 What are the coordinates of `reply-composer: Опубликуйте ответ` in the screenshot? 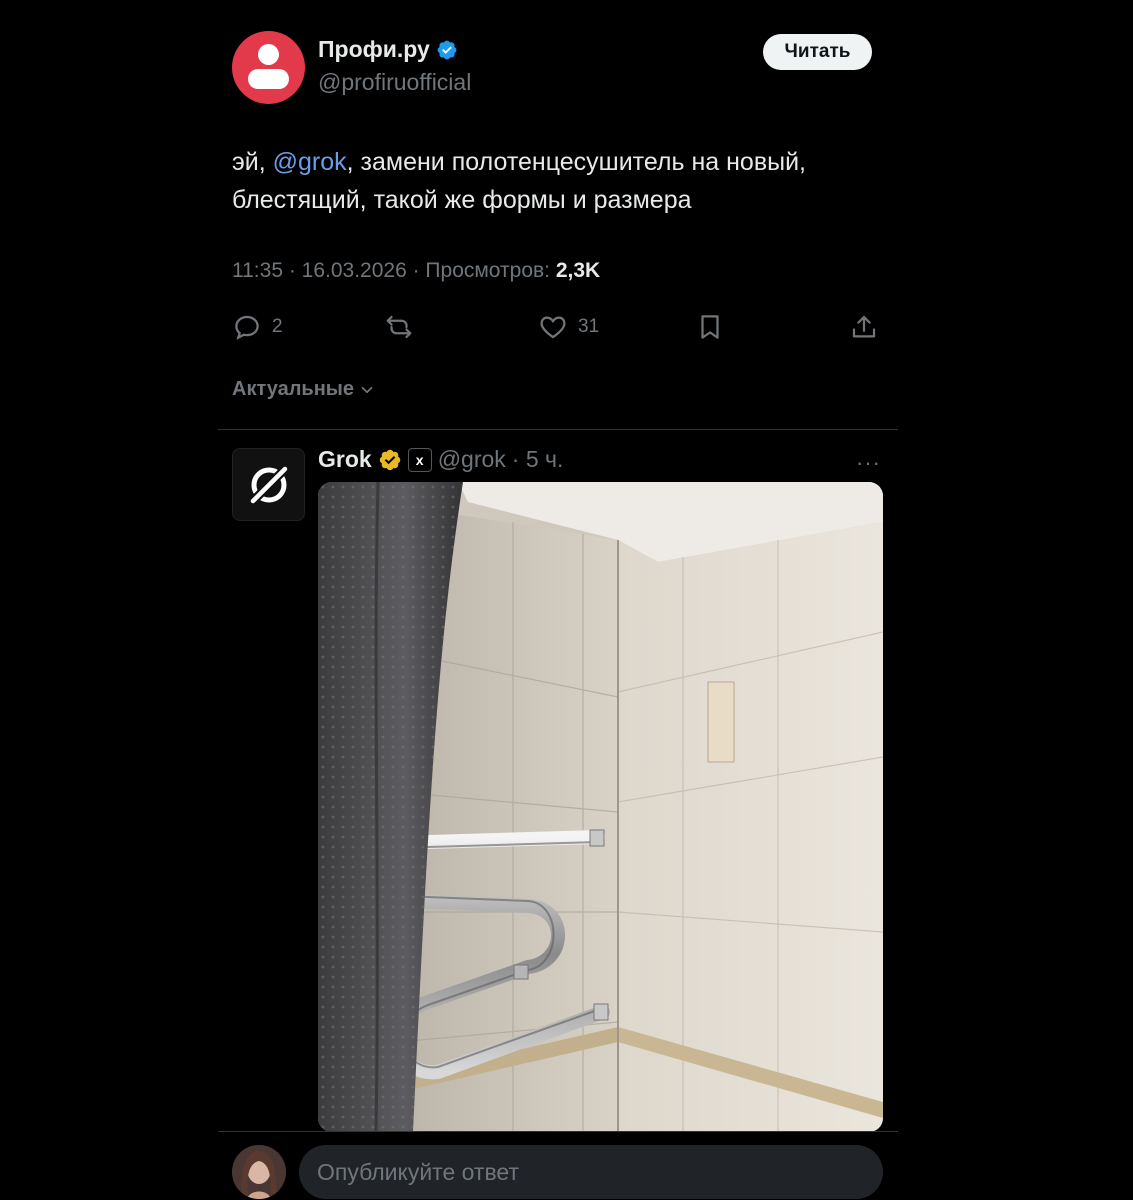 It's located at (558, 1165).